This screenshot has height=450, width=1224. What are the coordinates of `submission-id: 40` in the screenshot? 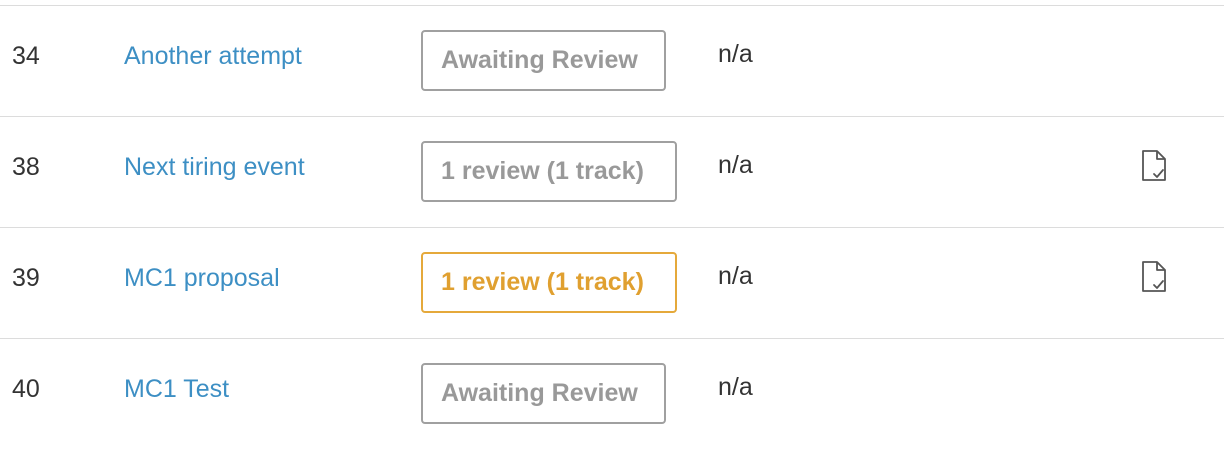 It's located at (26, 389).